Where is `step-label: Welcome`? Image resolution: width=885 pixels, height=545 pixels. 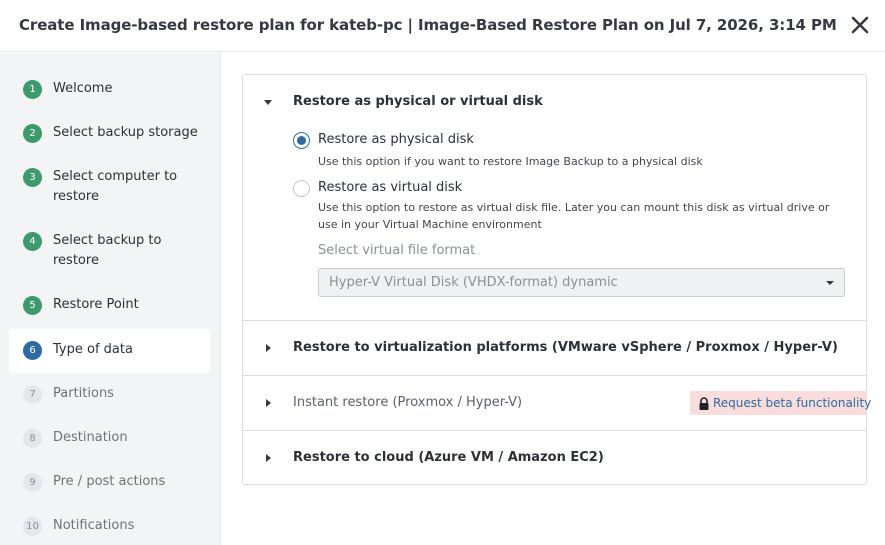 step-label: Welcome is located at coordinates (83, 88).